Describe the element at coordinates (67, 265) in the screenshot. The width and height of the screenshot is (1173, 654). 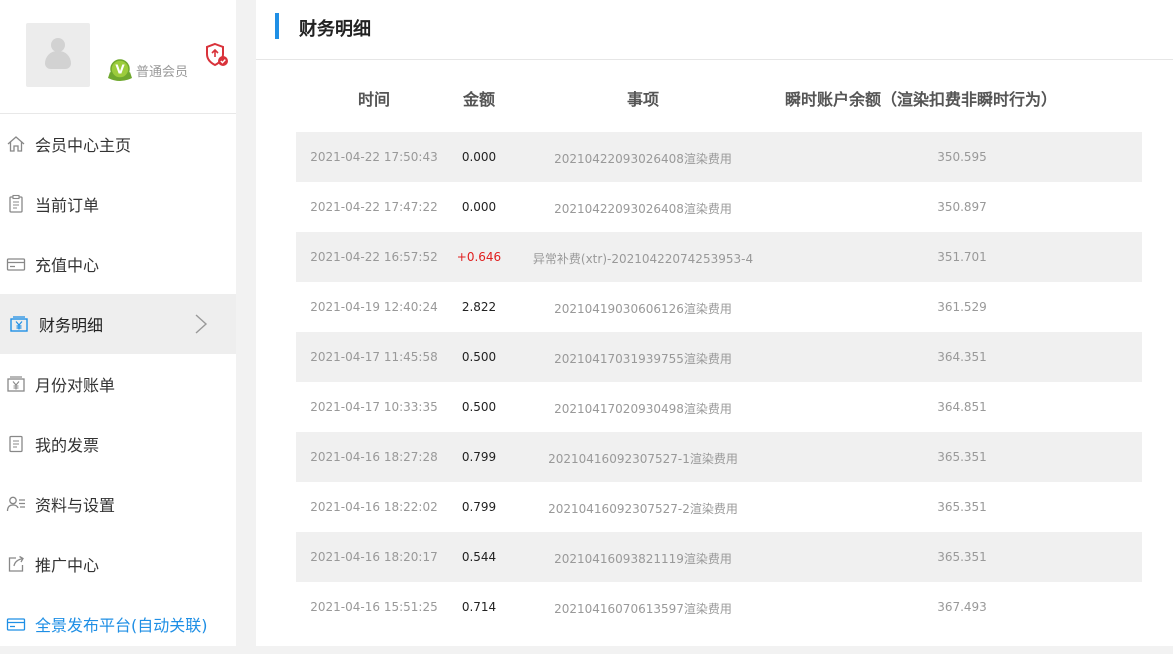
I see `sidebar-item-label: 充值中心` at that location.